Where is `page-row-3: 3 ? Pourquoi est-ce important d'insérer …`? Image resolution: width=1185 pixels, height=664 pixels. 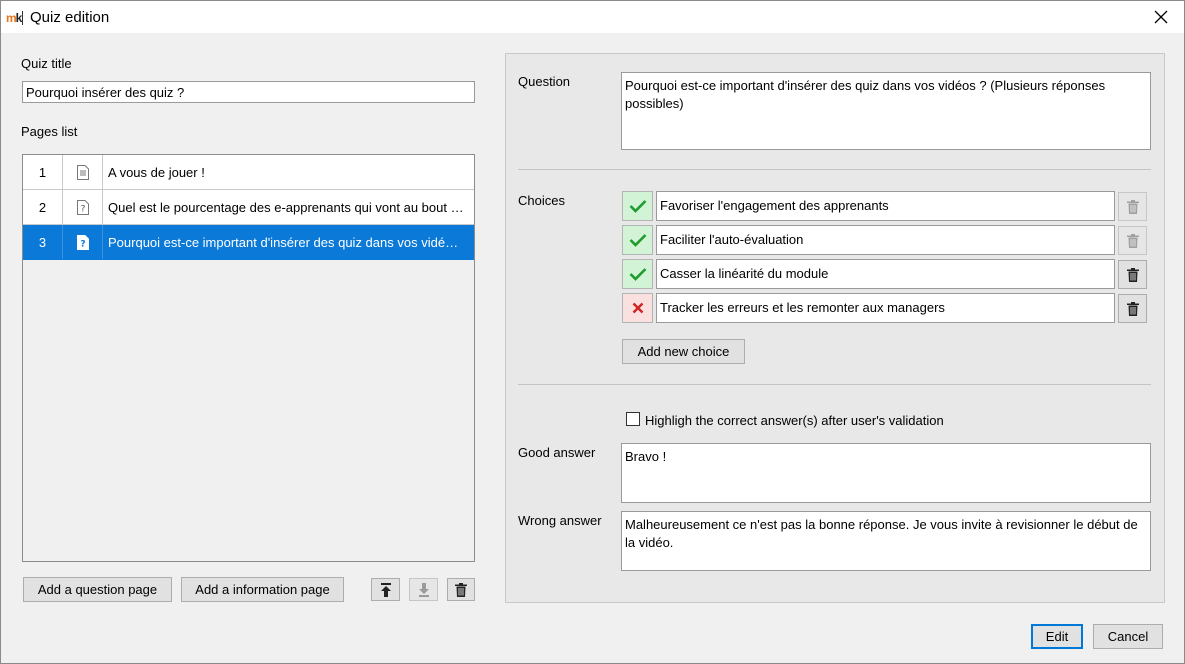 page-row-3: 3 ? Pourquoi est-ce important d'insérer … is located at coordinates (248, 242).